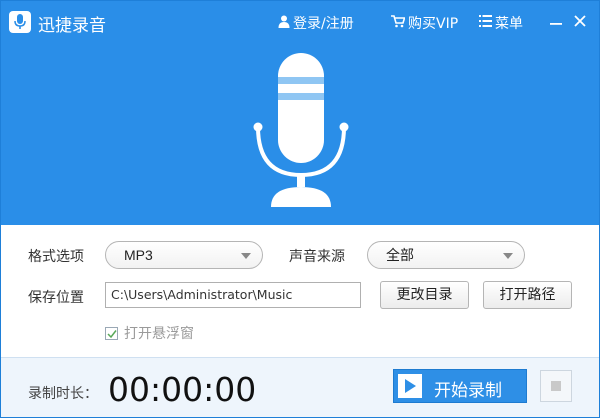 The height and width of the screenshot is (418, 600). I want to click on menu-link: 菜单, so click(501, 23).